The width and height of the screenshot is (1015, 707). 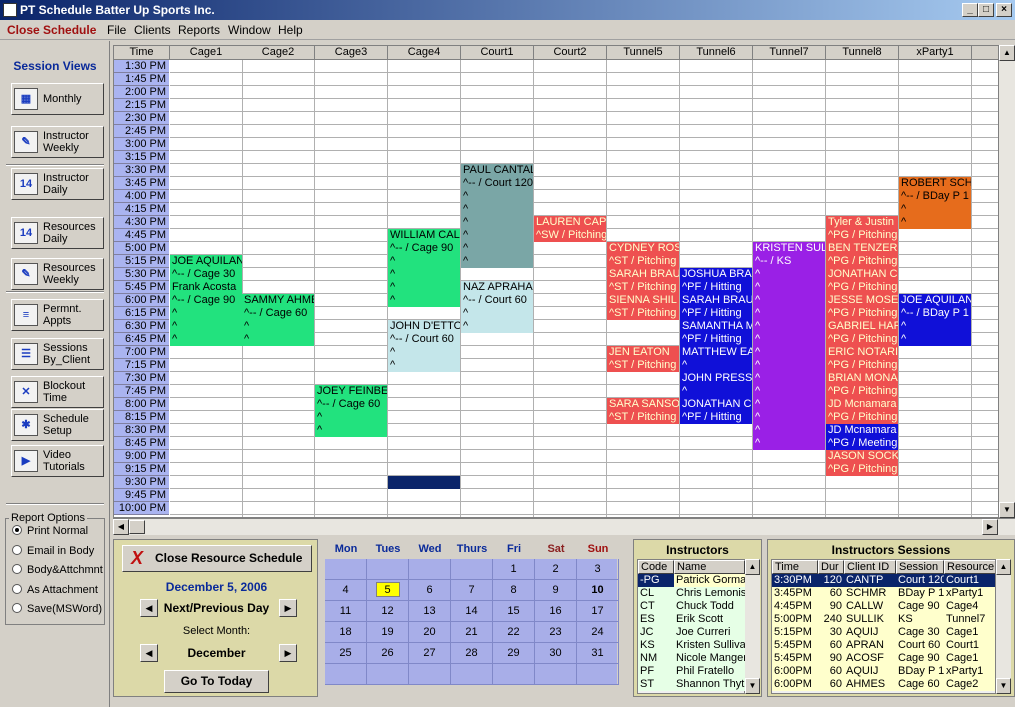 I want to click on session-row: 3:30PM 120 CANTP Court 120 Court1, so click(x=883, y=580).